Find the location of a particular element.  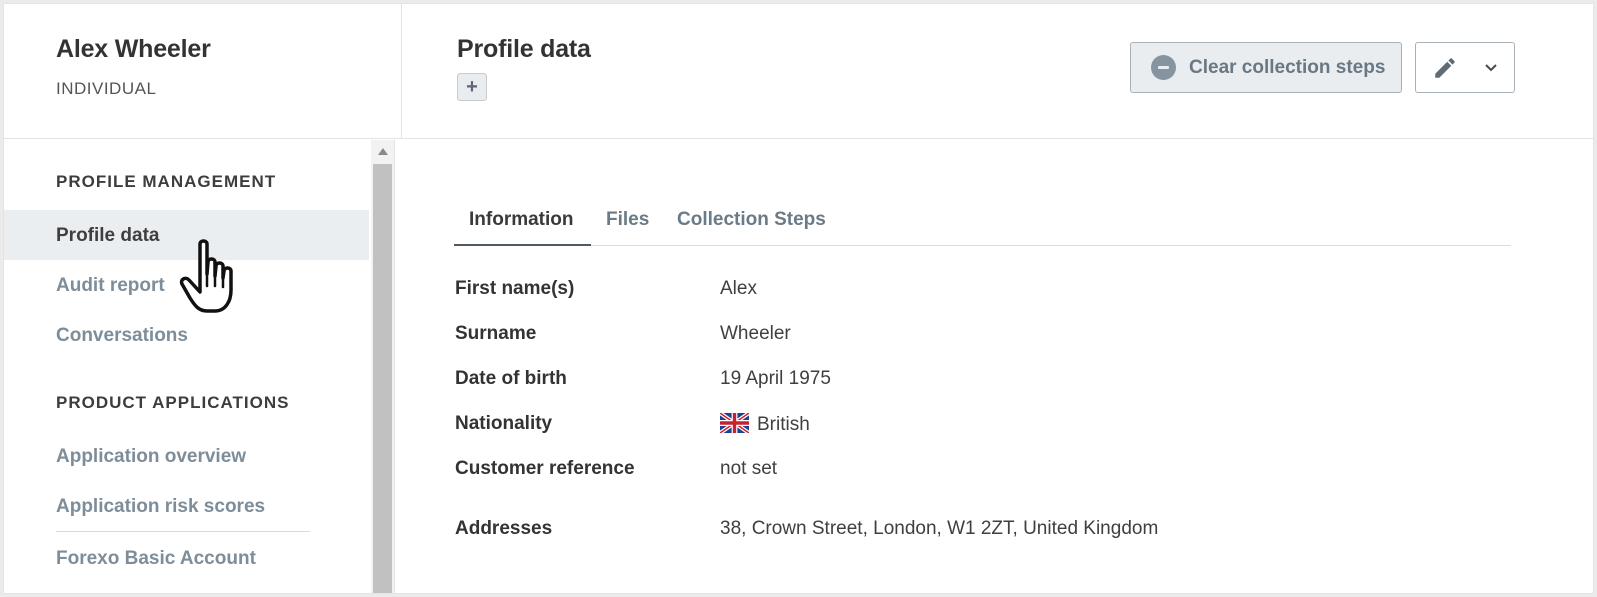

profile-header: Alex Wheeler INDIVIDUAL is located at coordinates (203, 71).